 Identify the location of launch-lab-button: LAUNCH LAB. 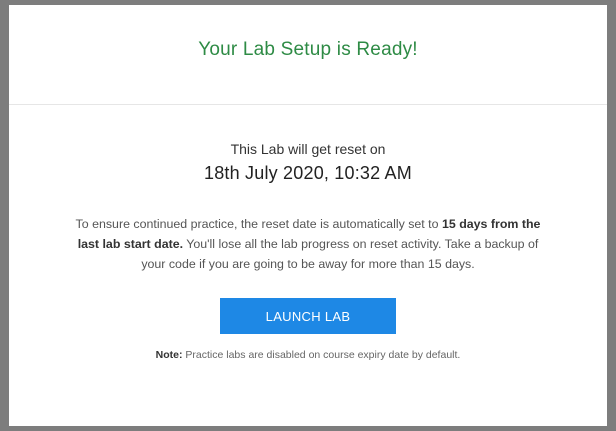
(308, 316).